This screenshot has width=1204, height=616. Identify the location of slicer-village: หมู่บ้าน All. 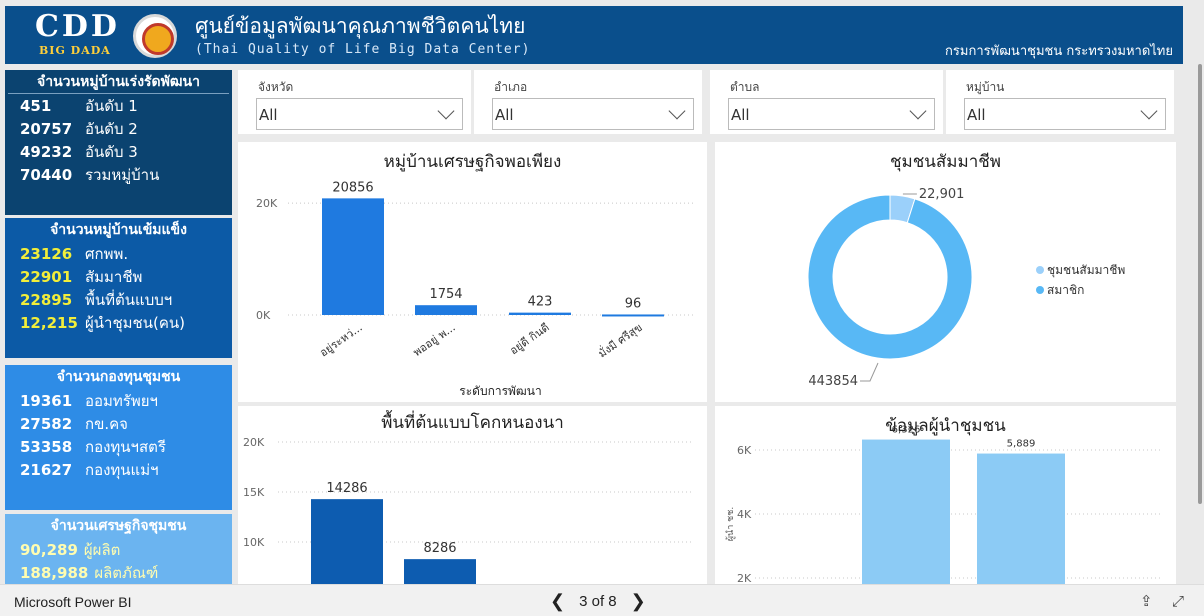
(1060, 102).